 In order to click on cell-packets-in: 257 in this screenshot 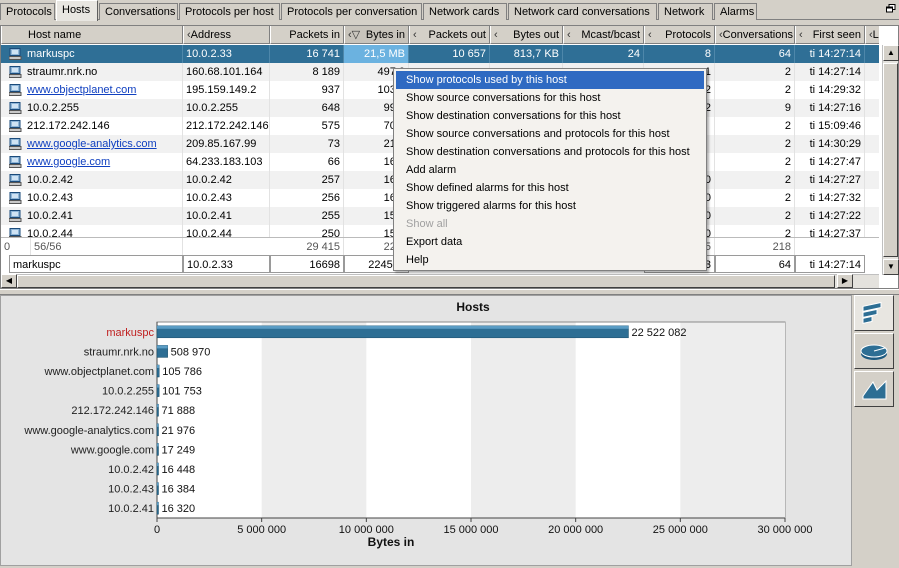, I will do `click(307, 180)`.